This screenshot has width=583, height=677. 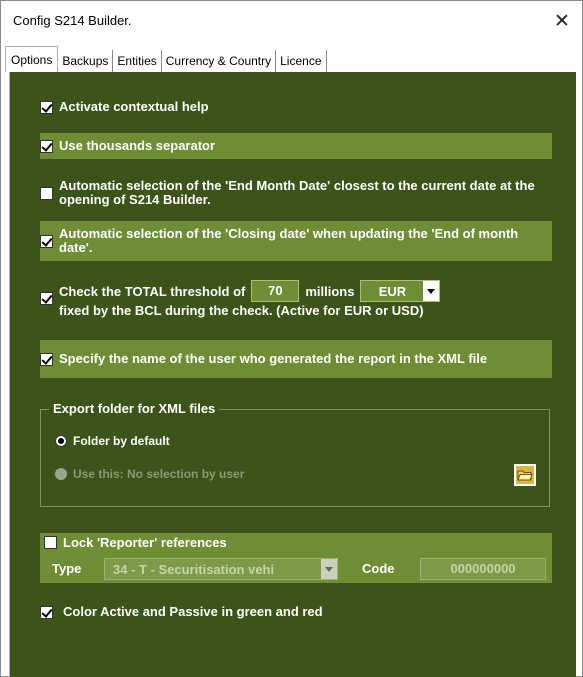 What do you see at coordinates (275, 291) in the screenshot?
I see `threshold-value-input: 70` at bounding box center [275, 291].